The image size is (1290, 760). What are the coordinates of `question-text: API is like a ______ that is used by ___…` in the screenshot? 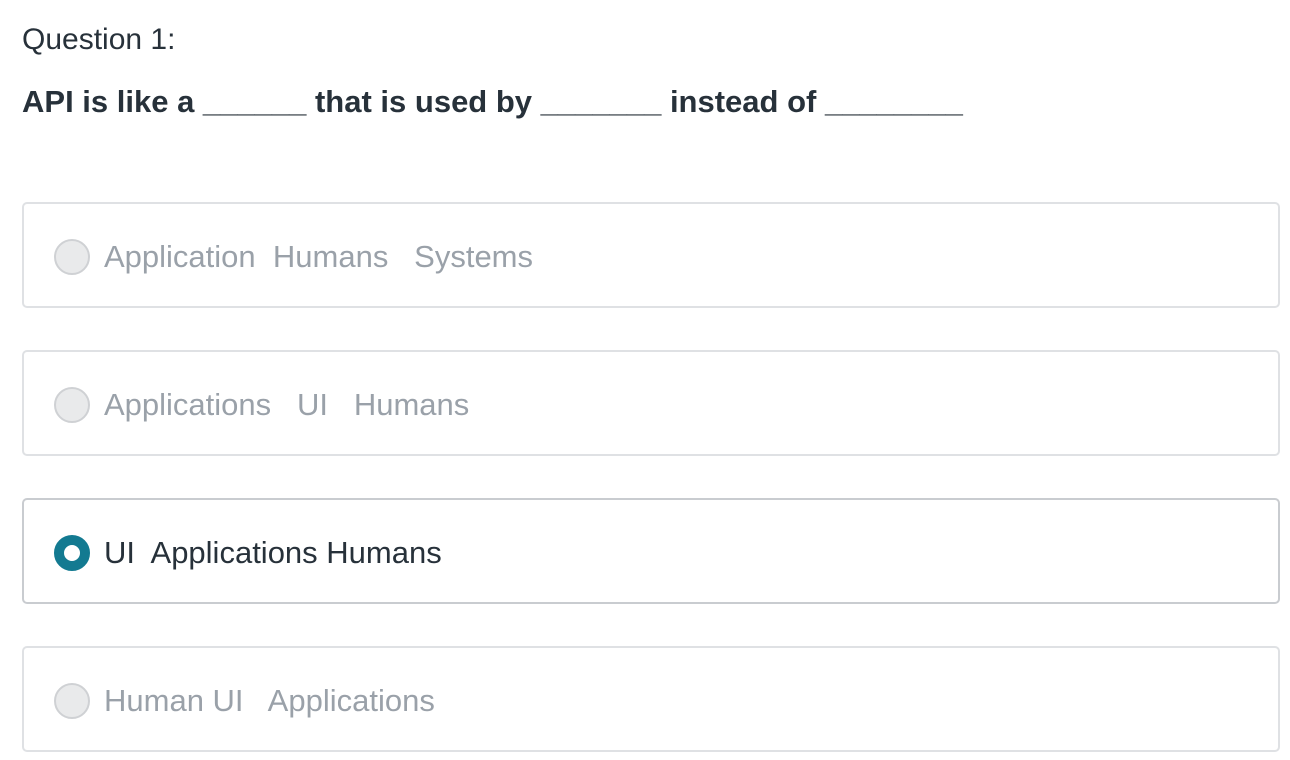 It's located at (492, 101).